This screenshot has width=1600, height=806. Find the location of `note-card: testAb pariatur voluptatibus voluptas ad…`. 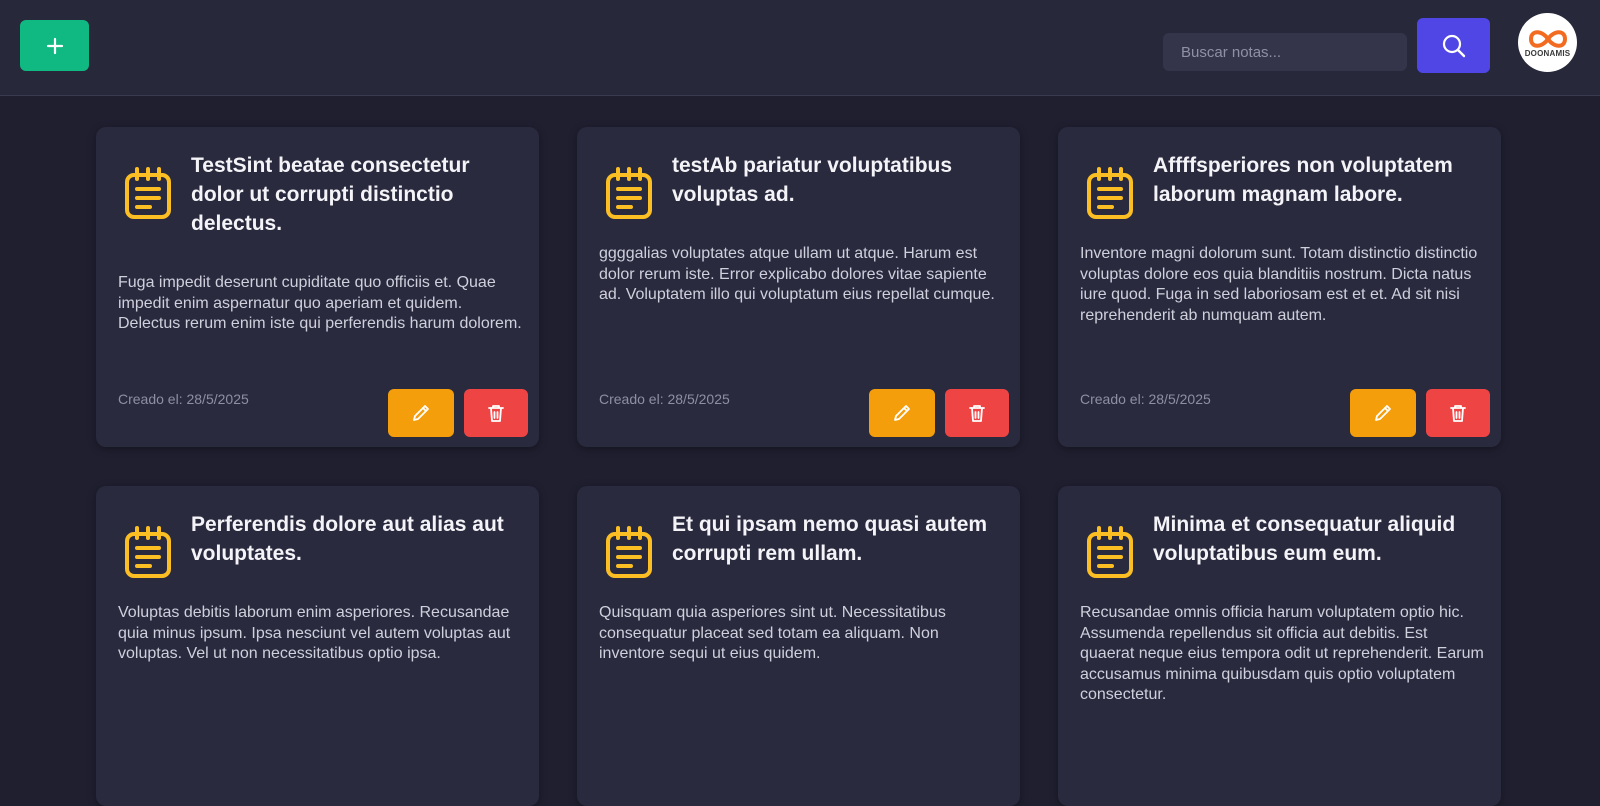

note-card: testAb pariatur voluptatibus voluptas ad… is located at coordinates (798, 287).